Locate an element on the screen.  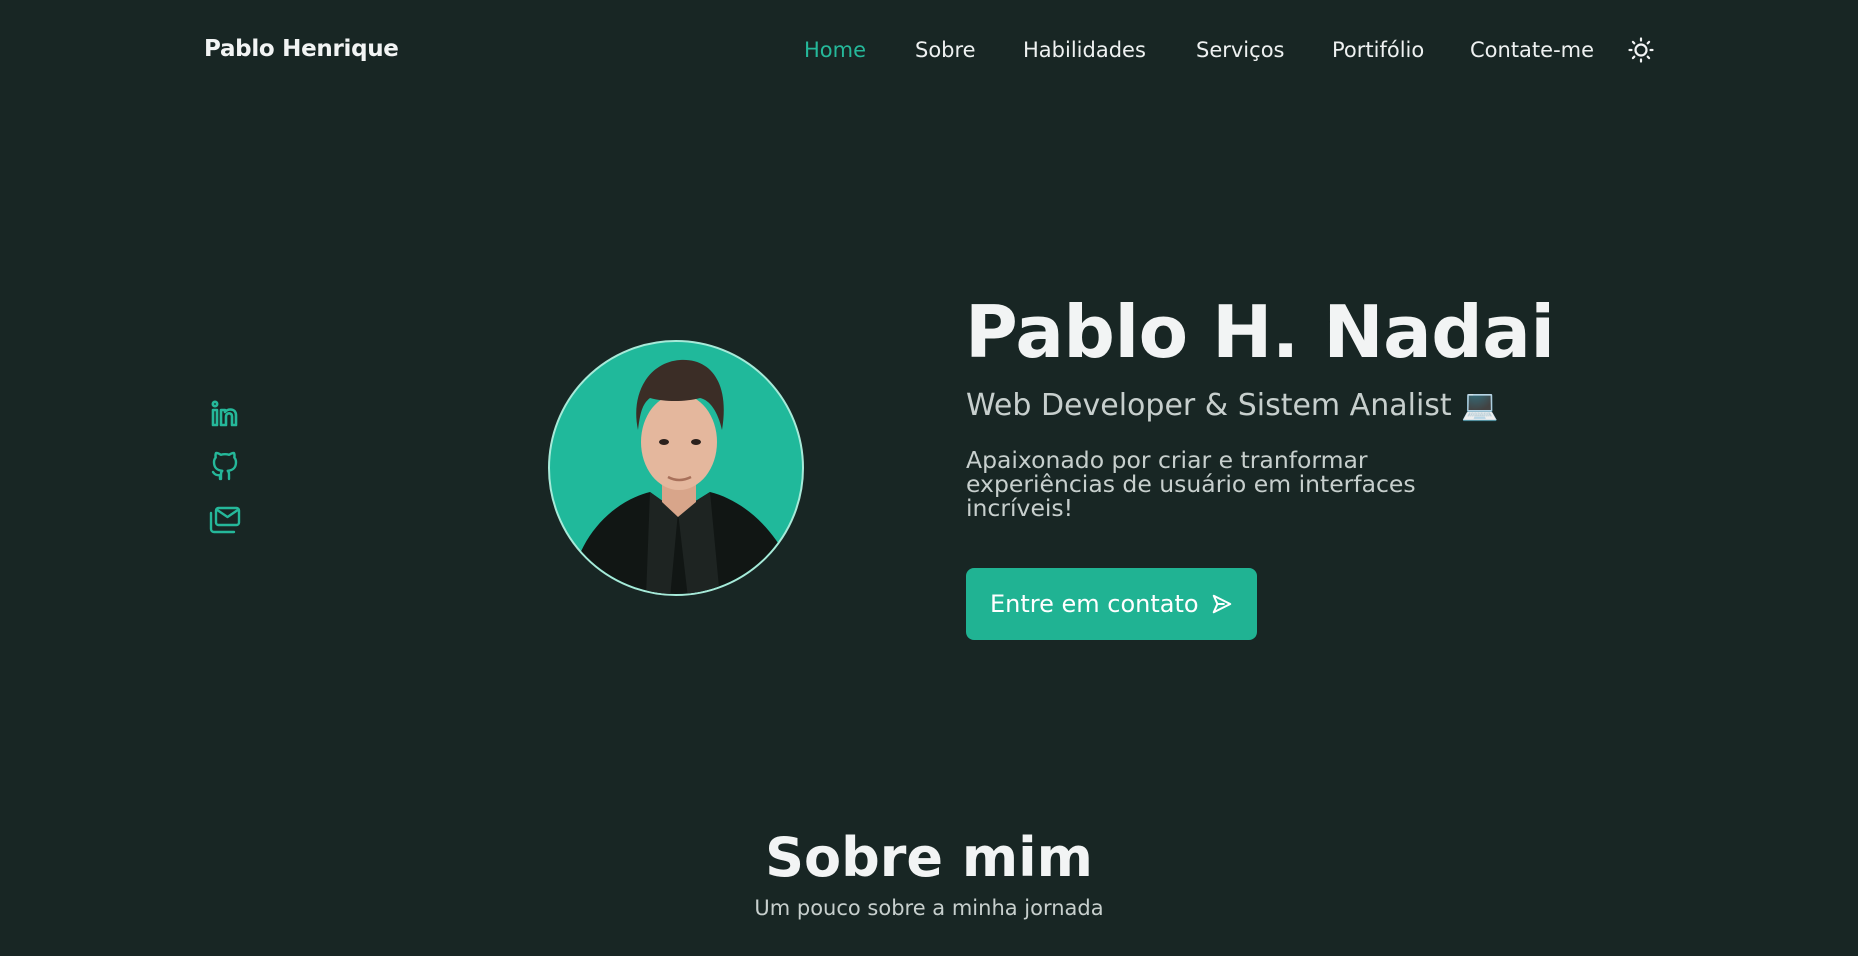
nav-habilidades: Habilidades is located at coordinates (1084, 50).